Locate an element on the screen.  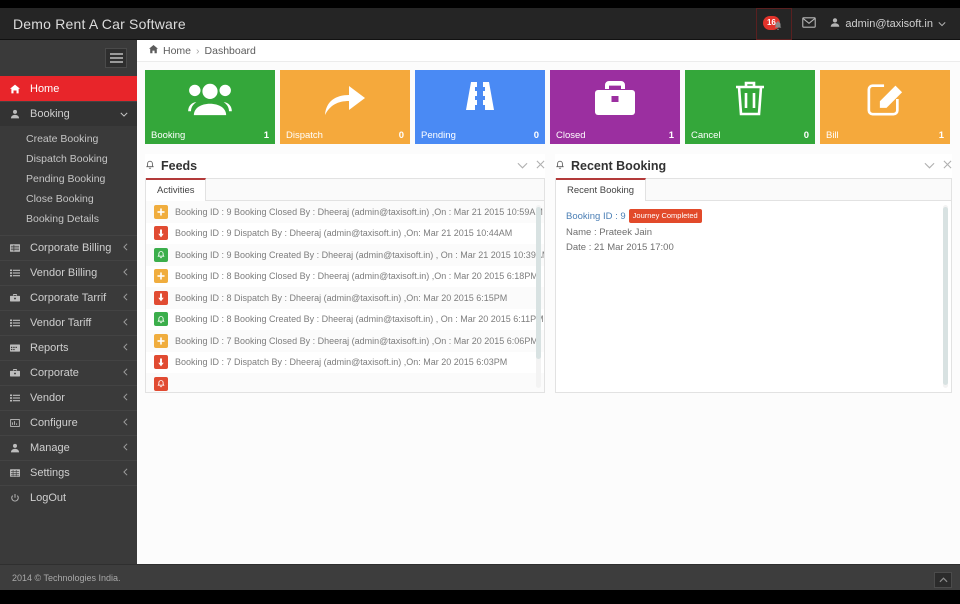
tab-activities: Activities is located at coordinates (176, 189).